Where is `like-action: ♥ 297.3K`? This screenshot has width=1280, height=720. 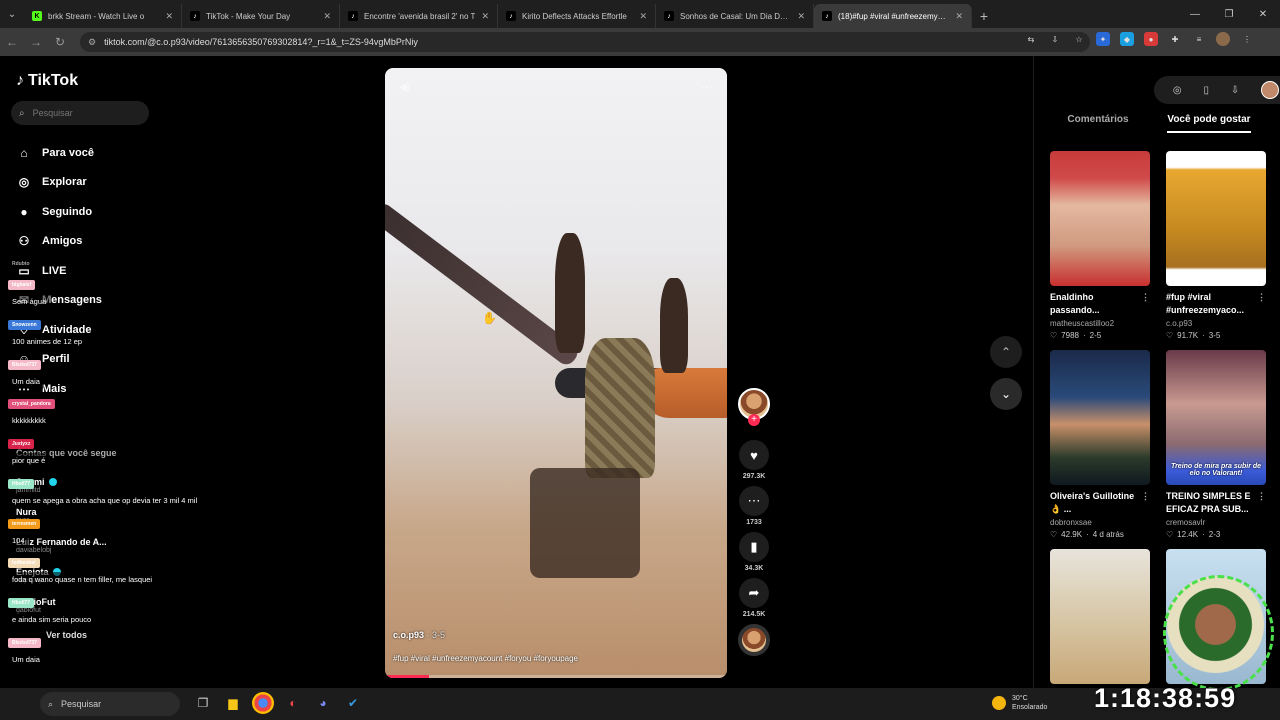 like-action: ♥ 297.3K is located at coordinates (754, 460).